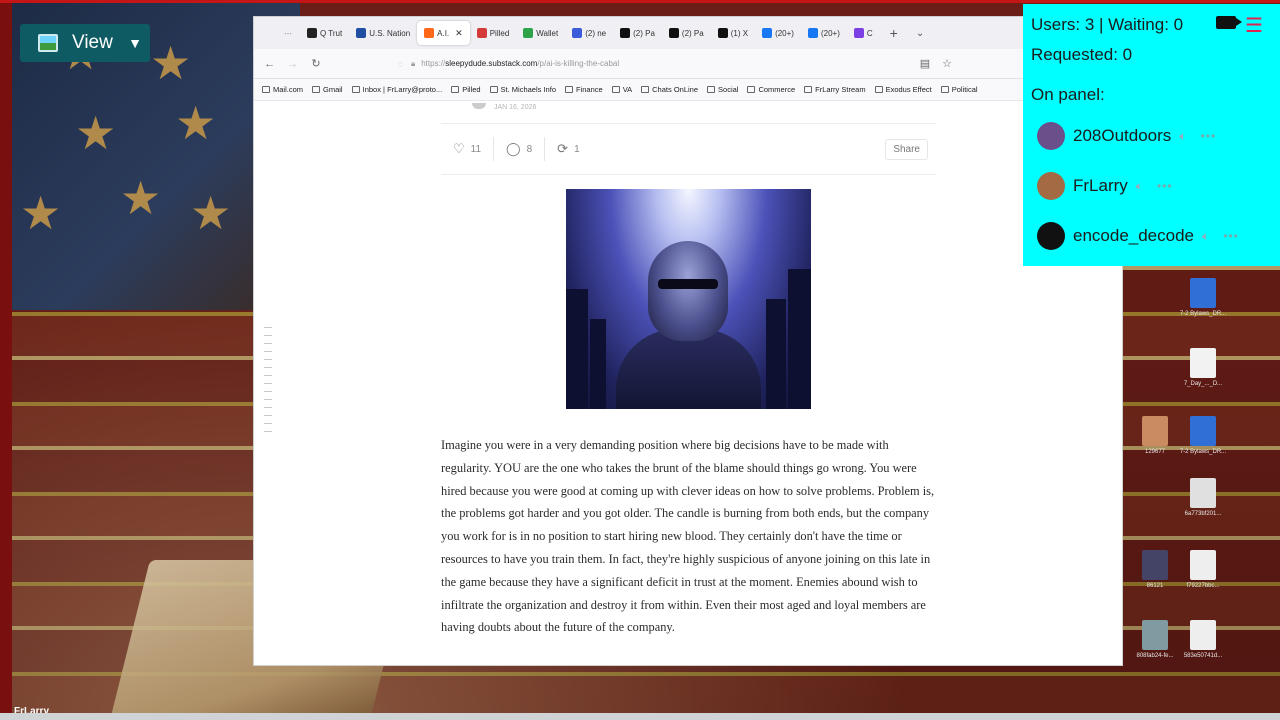 The height and width of the screenshot is (720, 1280). Describe the element at coordinates (784, 33) in the screenshot. I see `tab-label: (20+)` at that location.